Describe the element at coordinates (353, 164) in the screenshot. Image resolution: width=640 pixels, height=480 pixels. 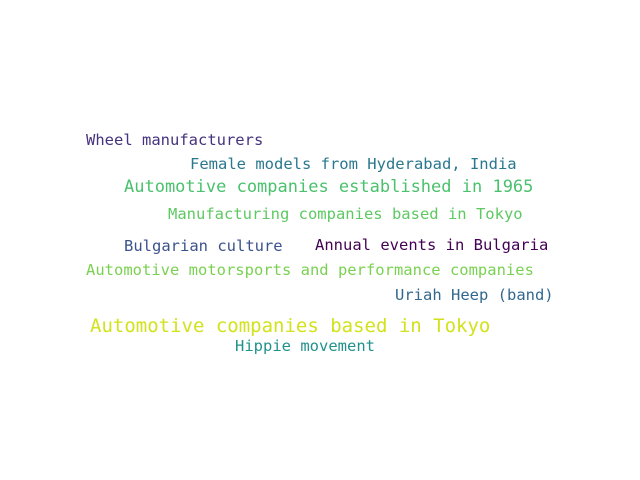
I see `word-female-models-hyderabad: Female models from Hyderabad, India` at that location.